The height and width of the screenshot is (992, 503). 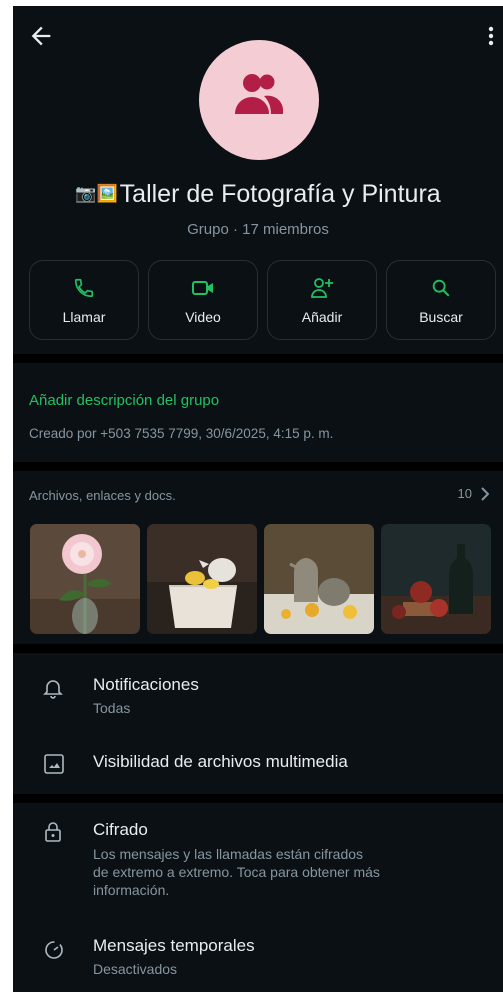 What do you see at coordinates (485, 493) in the screenshot?
I see `chevron-right-icon` at bounding box center [485, 493].